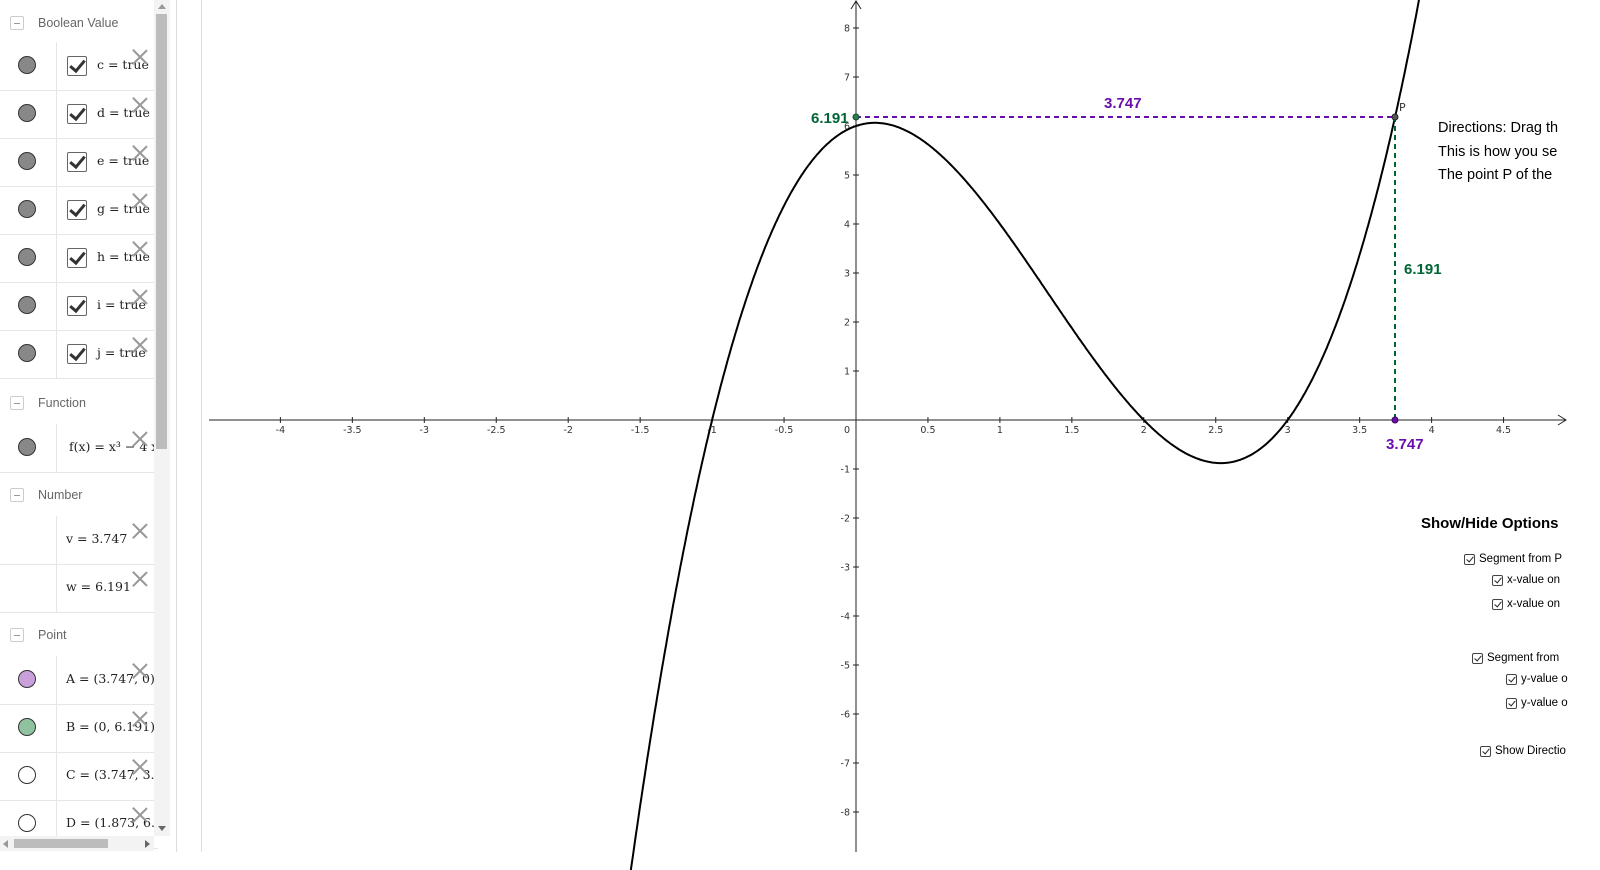  I want to click on option-label: Segment from P, so click(1521, 559).